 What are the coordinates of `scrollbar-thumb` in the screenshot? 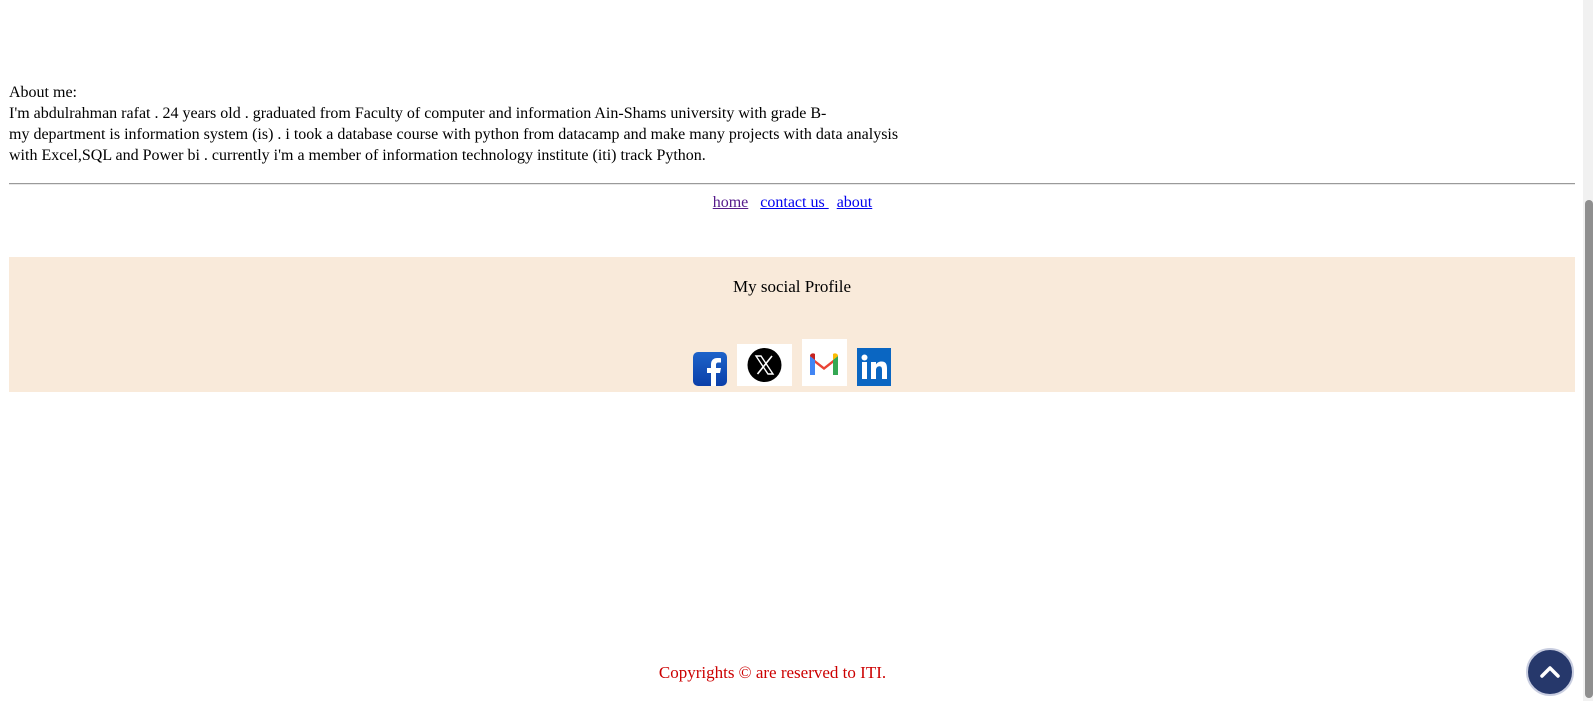 It's located at (1589, 449).